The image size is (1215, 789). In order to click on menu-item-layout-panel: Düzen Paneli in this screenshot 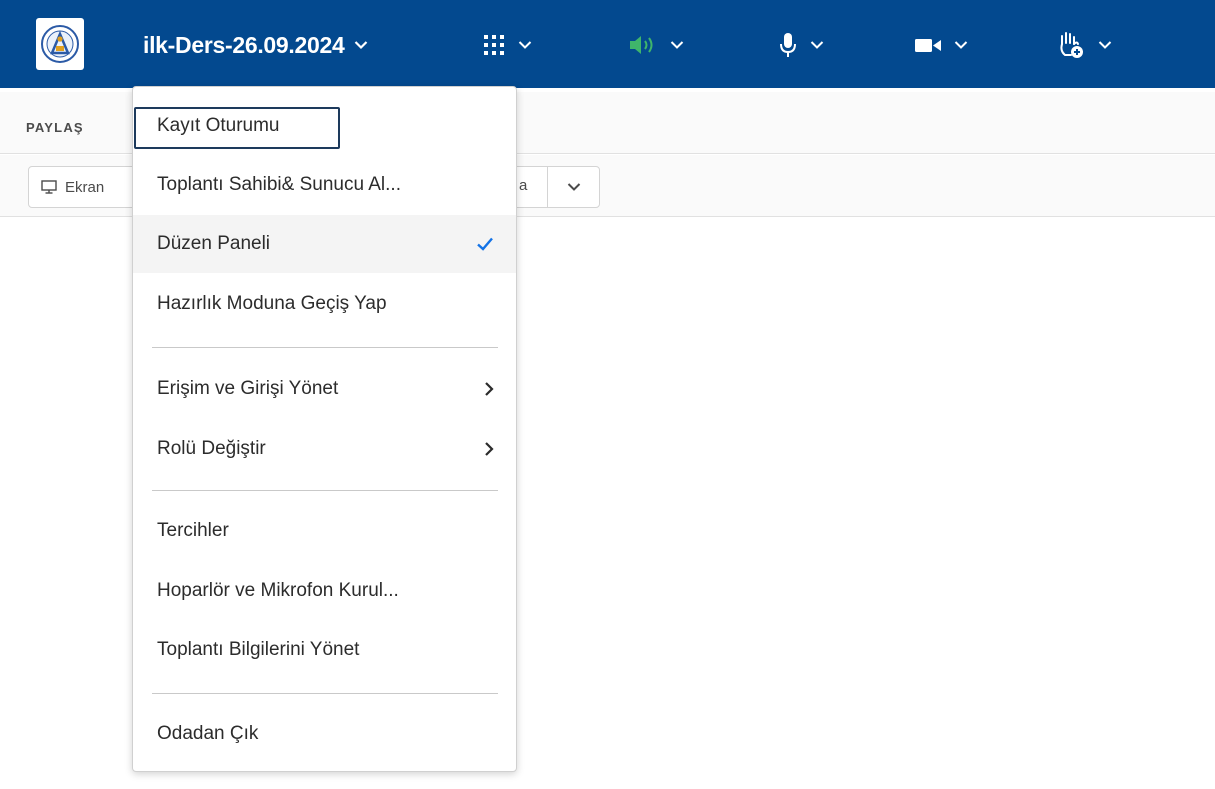, I will do `click(324, 244)`.